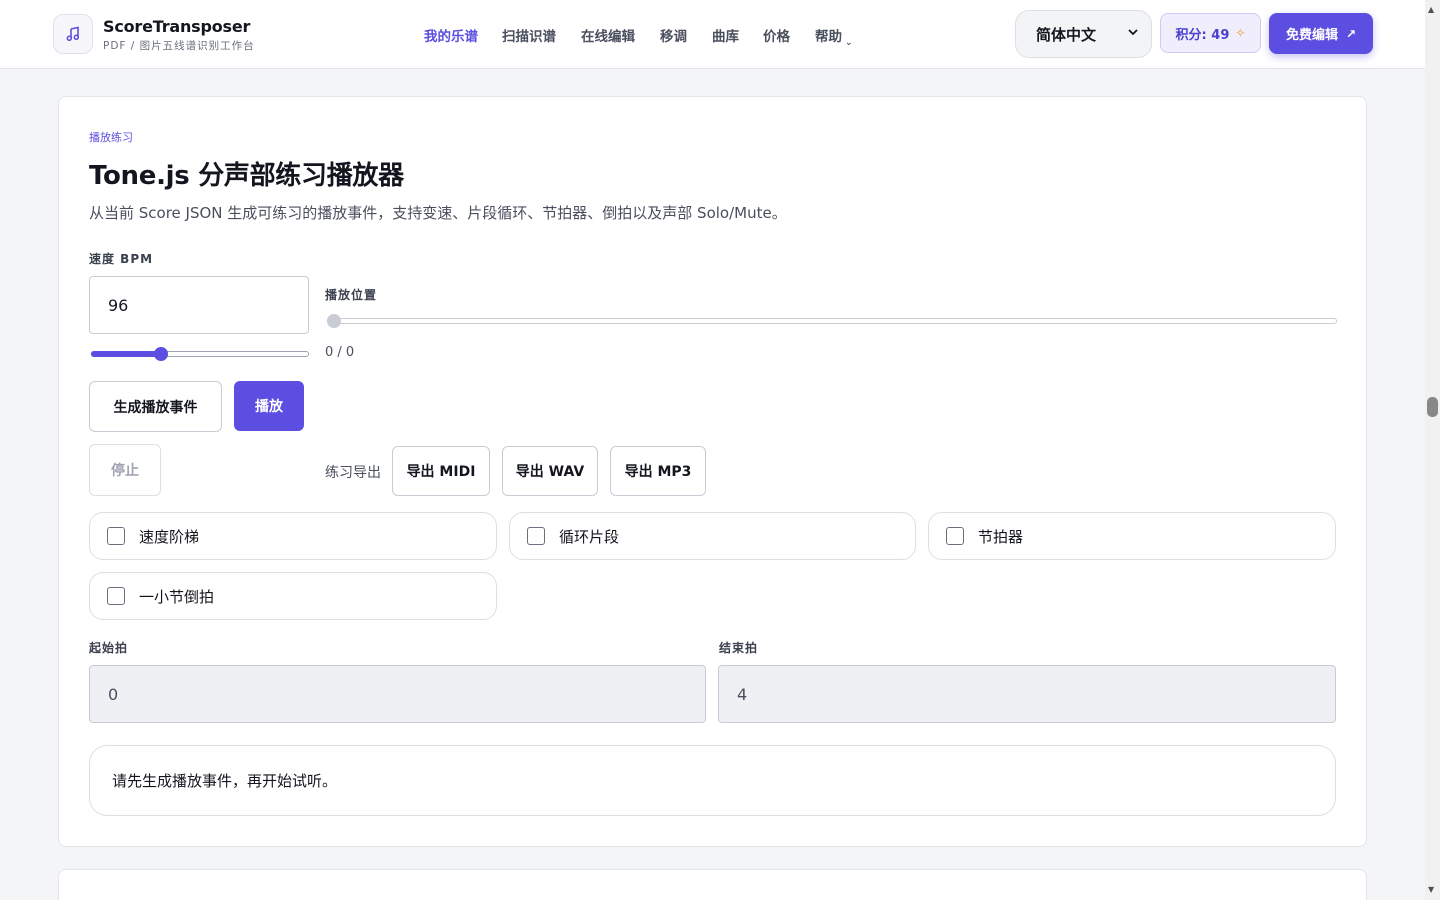  I want to click on chevron-down-icon, so click(1133, 32).